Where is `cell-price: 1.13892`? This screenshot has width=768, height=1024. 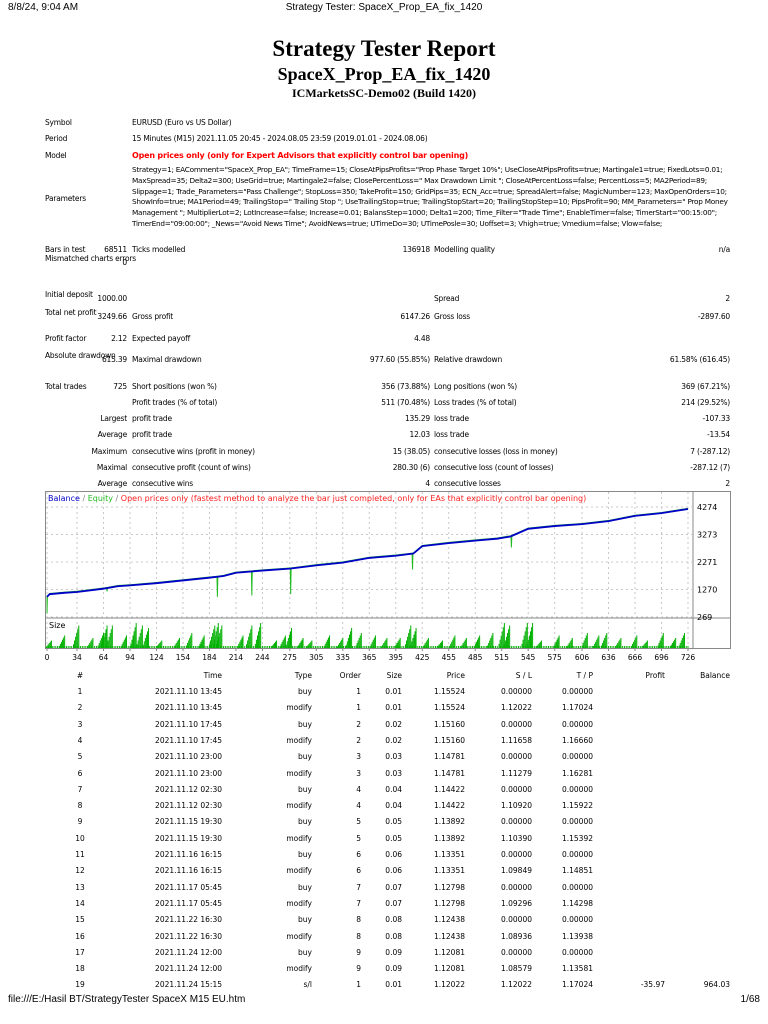
cell-price: 1.13892 is located at coordinates (449, 838).